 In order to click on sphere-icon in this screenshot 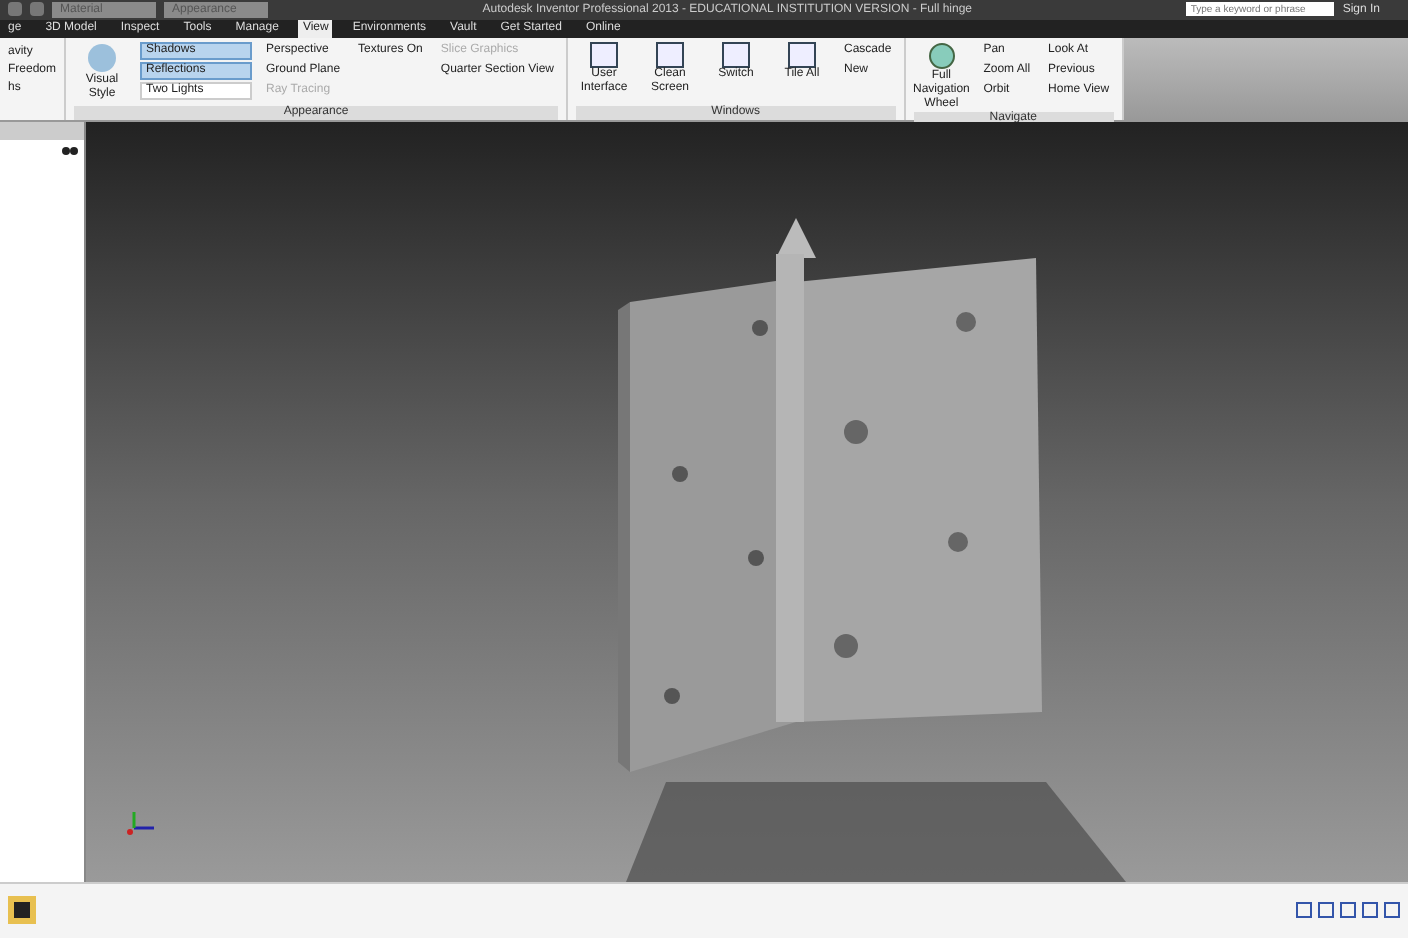, I will do `click(102, 57)`.